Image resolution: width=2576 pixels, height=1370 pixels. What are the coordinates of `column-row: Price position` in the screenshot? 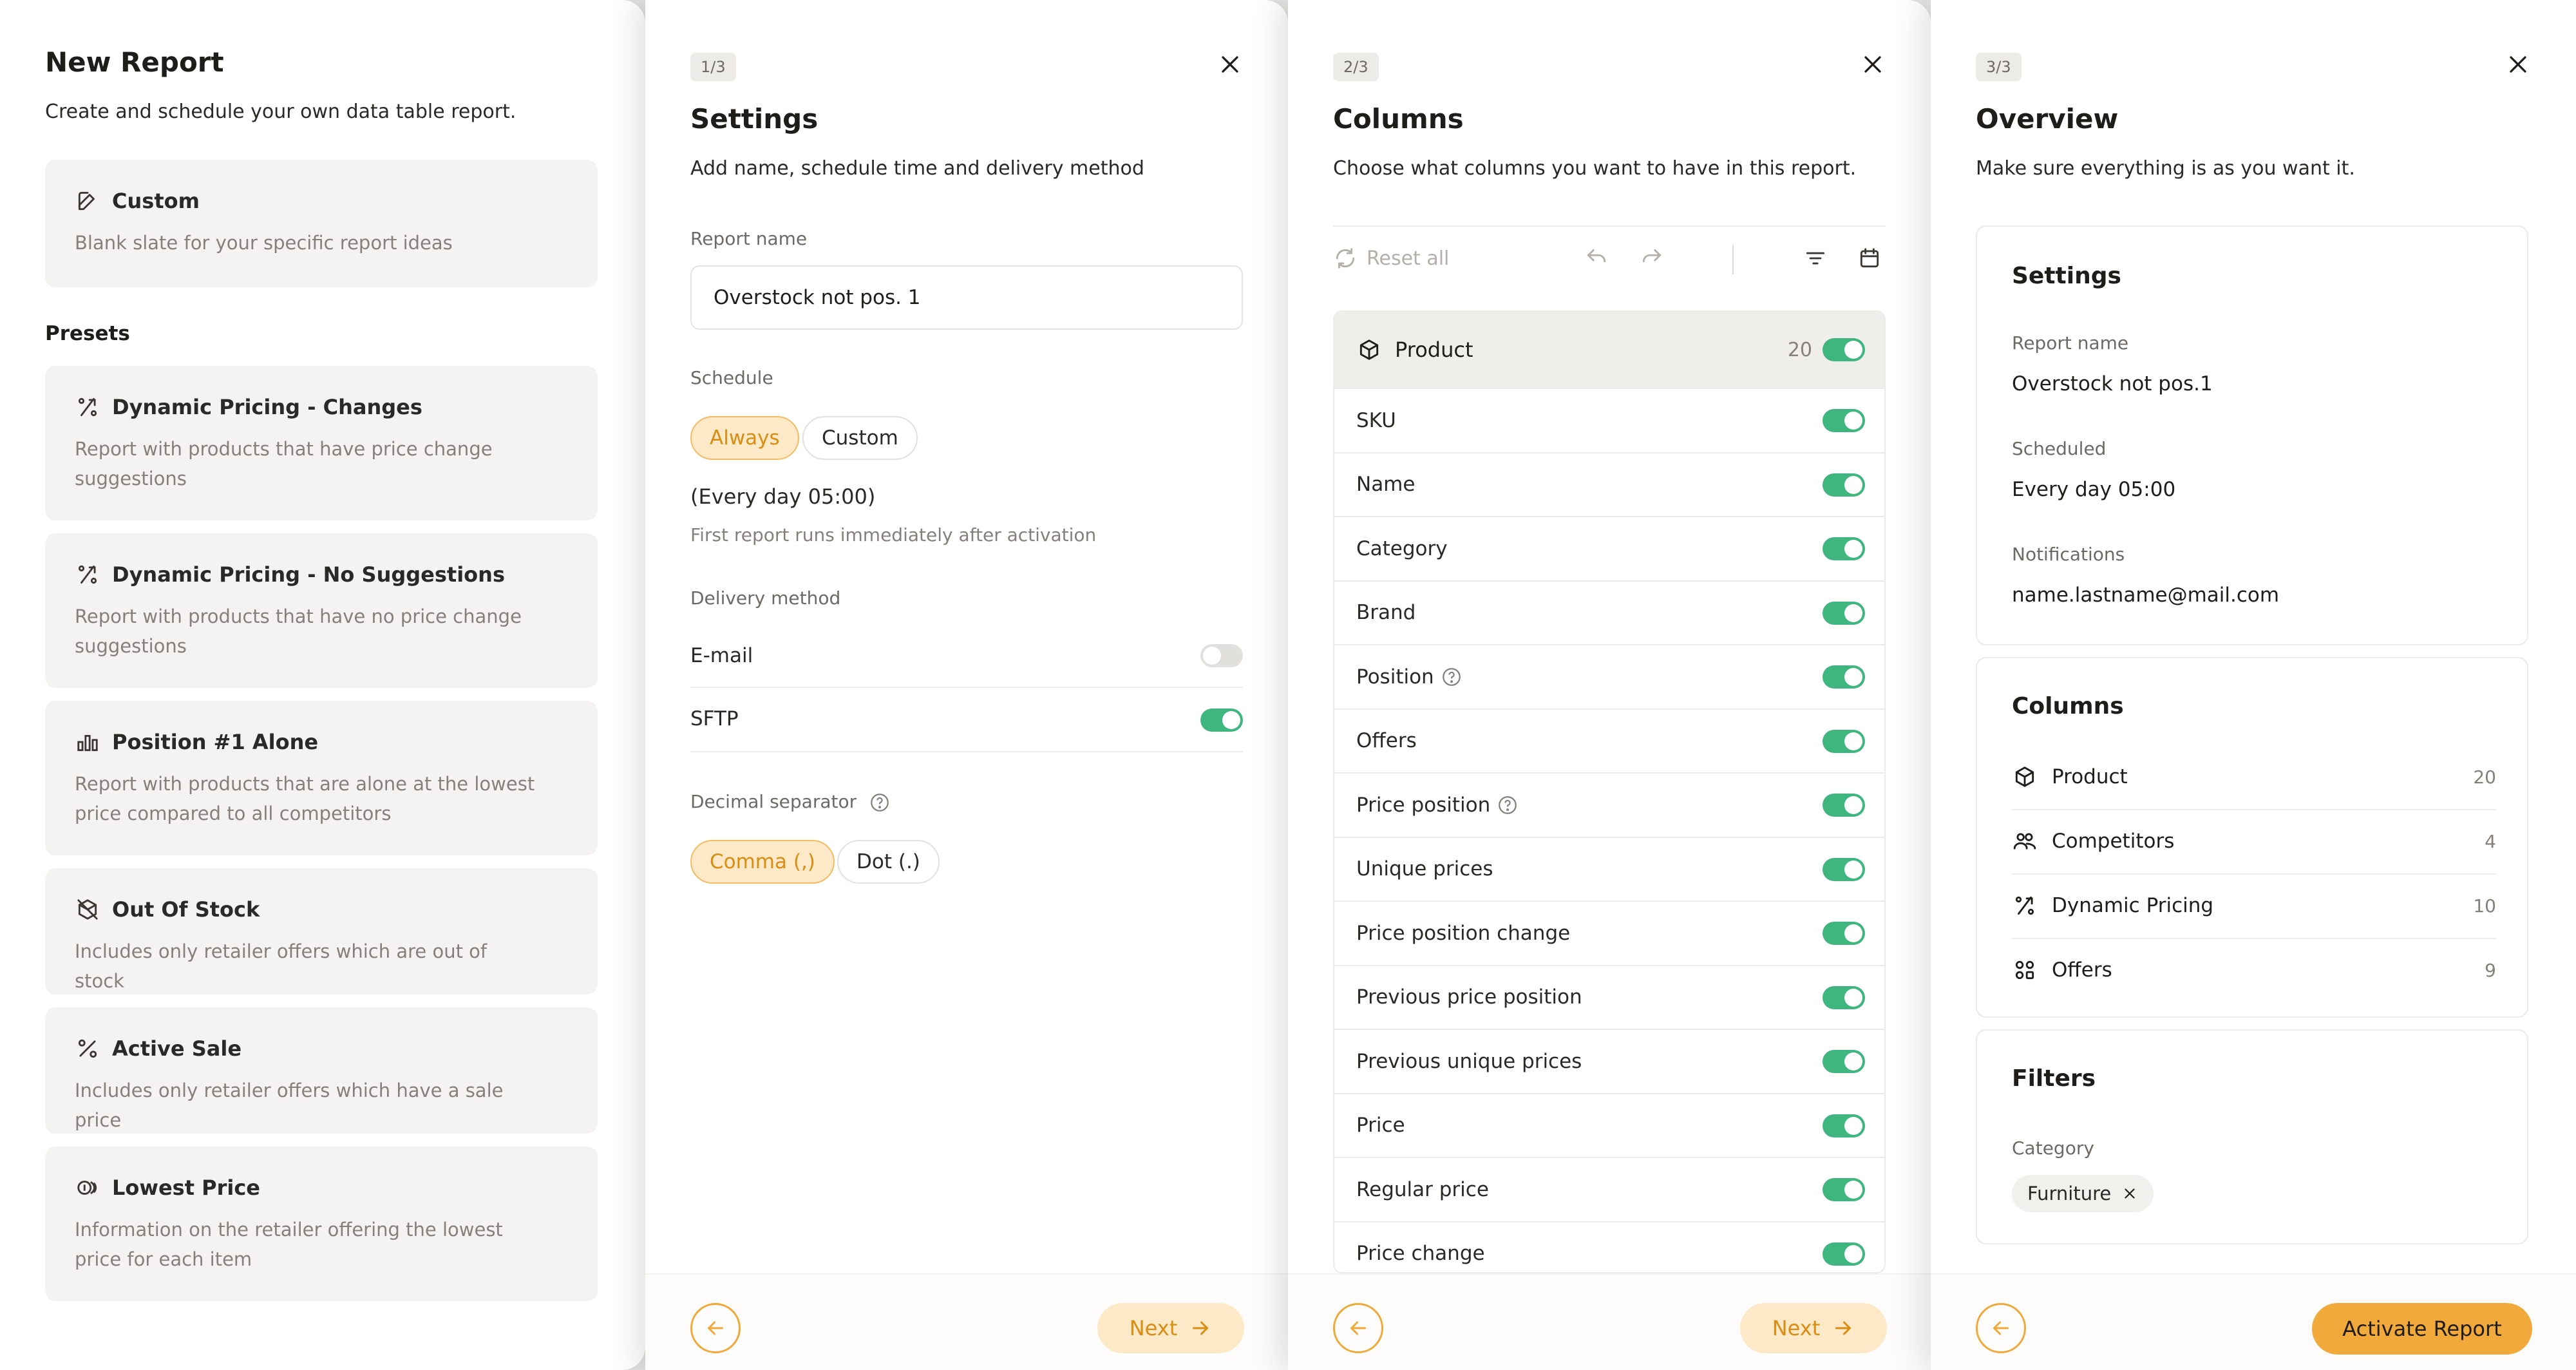 It's located at (1609, 804).